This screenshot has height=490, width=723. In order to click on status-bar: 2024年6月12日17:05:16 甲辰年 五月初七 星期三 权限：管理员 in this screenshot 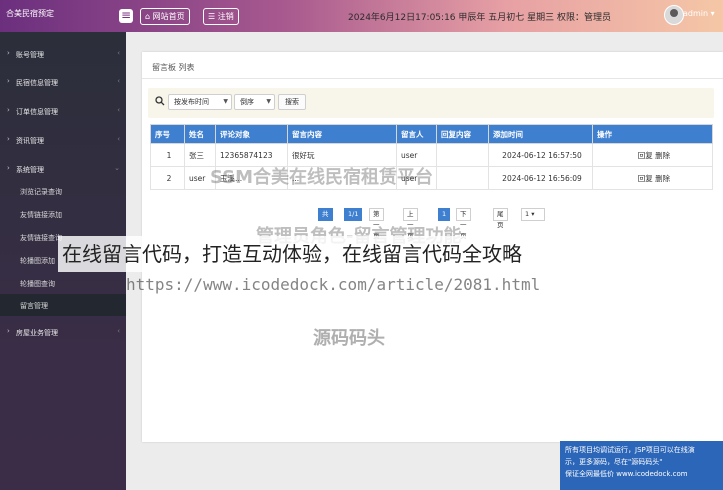, I will do `click(479, 16)`.